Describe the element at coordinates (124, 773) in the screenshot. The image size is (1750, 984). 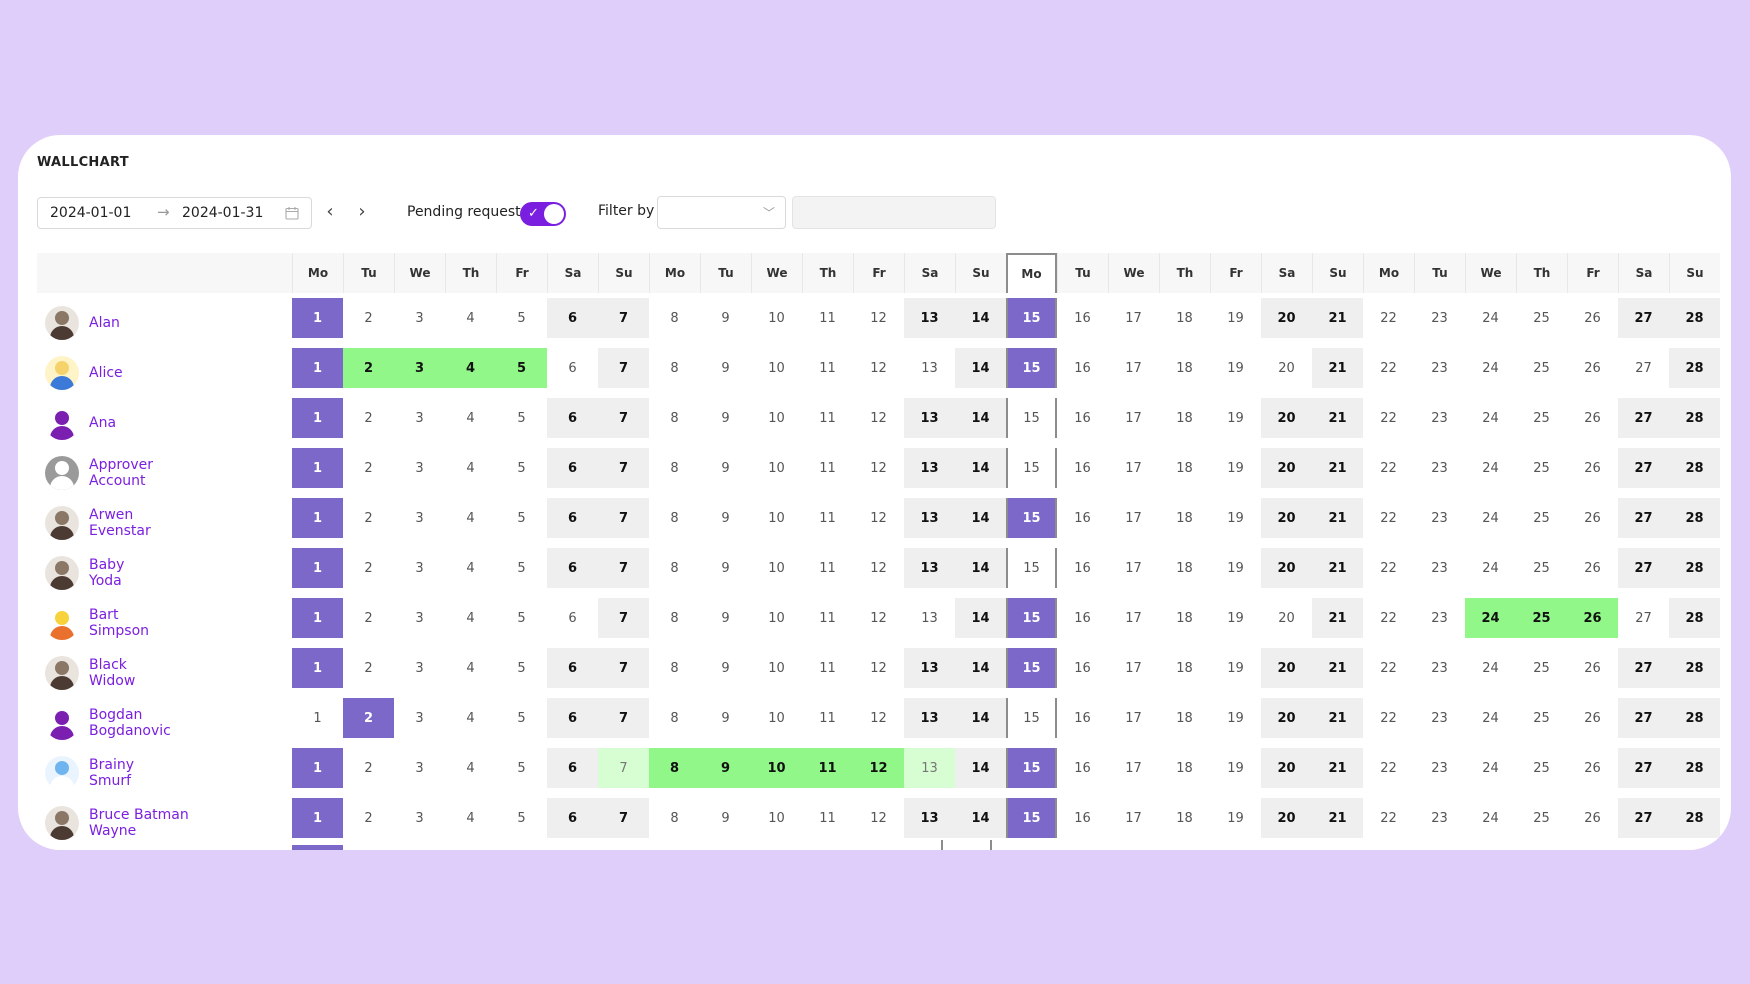
I see `user-name-link: Brainy Smurf` at that location.